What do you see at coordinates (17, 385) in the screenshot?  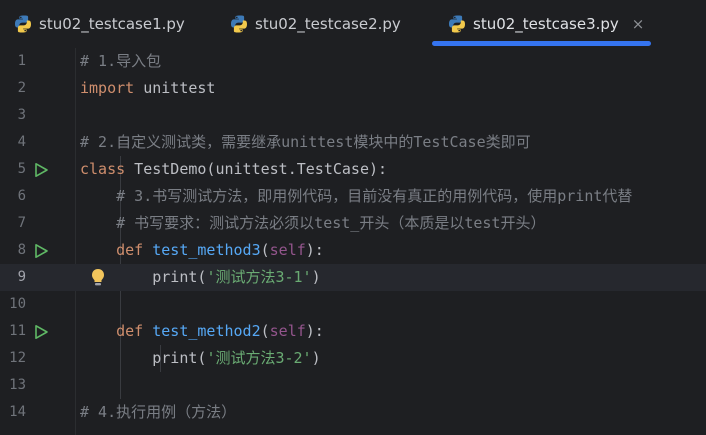 I see `line-number: 13` at bounding box center [17, 385].